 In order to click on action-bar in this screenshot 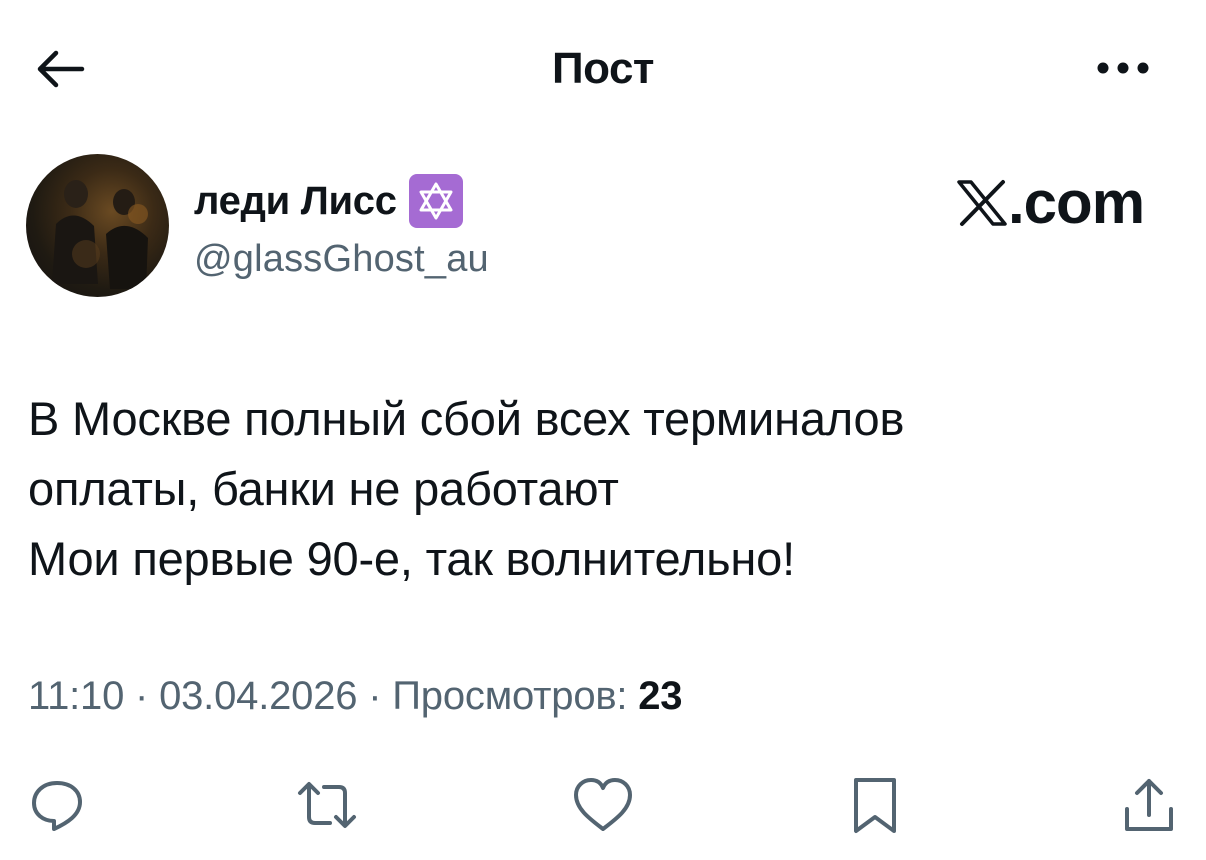, I will do `click(603, 805)`.